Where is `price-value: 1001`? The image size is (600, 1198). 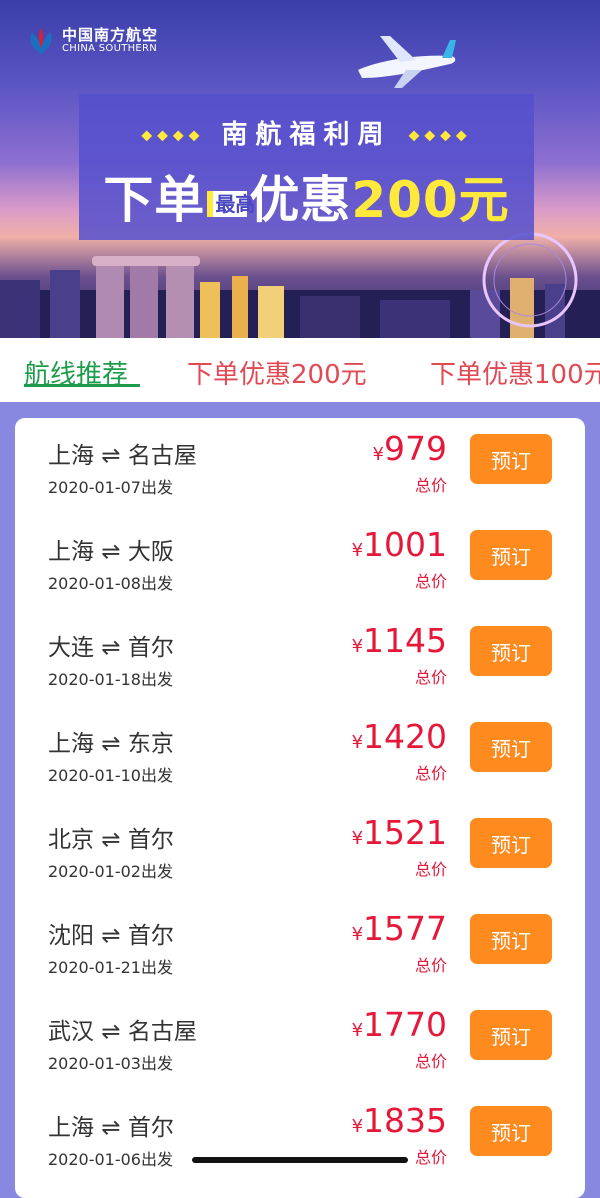
price-value: 1001 is located at coordinates (405, 544).